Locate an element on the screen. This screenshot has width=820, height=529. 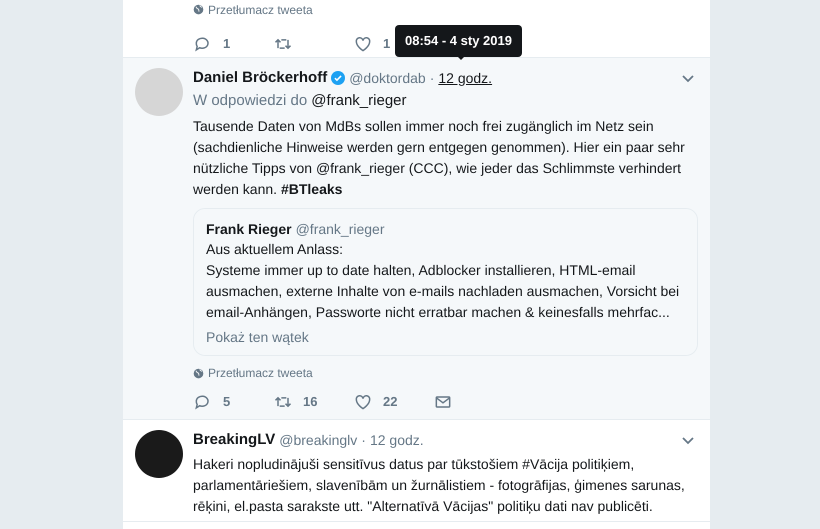
timestamp-tooltip: 08:54 - 4 sty 2019 is located at coordinates (458, 40).